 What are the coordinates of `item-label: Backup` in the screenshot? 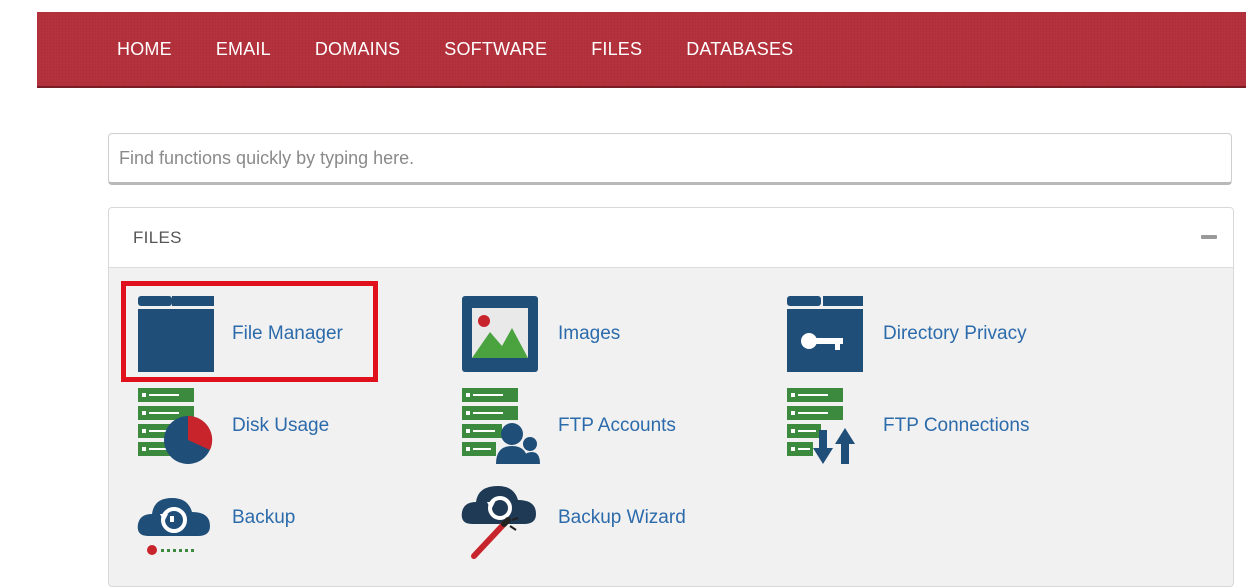 It's located at (264, 517).